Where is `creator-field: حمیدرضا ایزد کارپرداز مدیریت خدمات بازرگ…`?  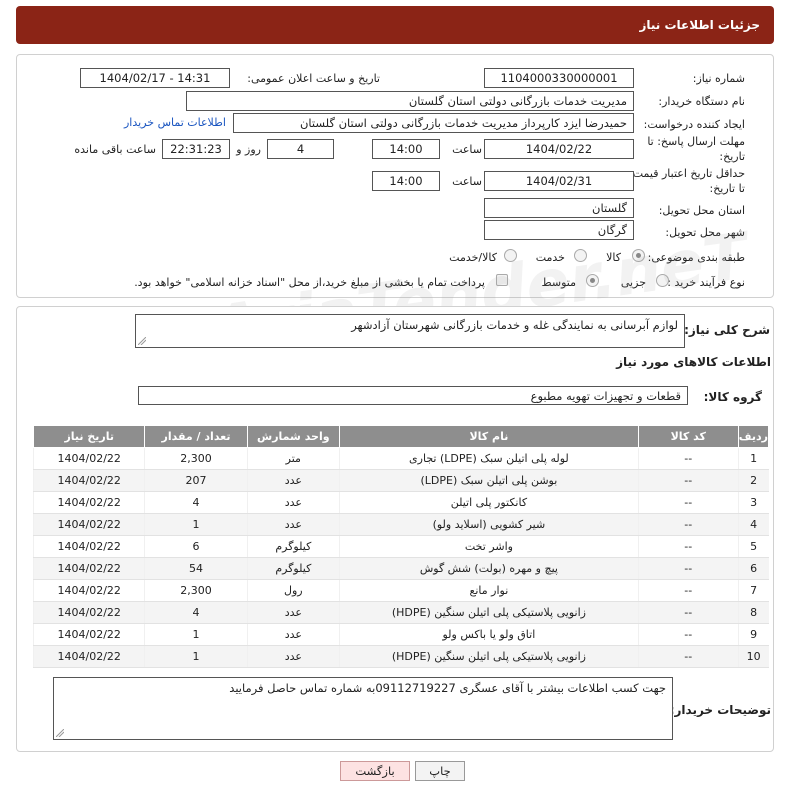
creator-field: حمیدرضا ایزد کارپرداز مدیریت خدمات بازرگ… is located at coordinates (433, 123).